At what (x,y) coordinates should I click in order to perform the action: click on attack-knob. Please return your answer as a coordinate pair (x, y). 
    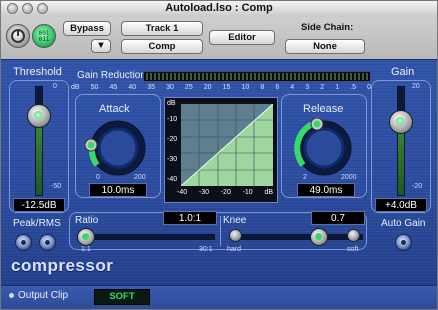
    Looking at the image, I should click on (118, 148).